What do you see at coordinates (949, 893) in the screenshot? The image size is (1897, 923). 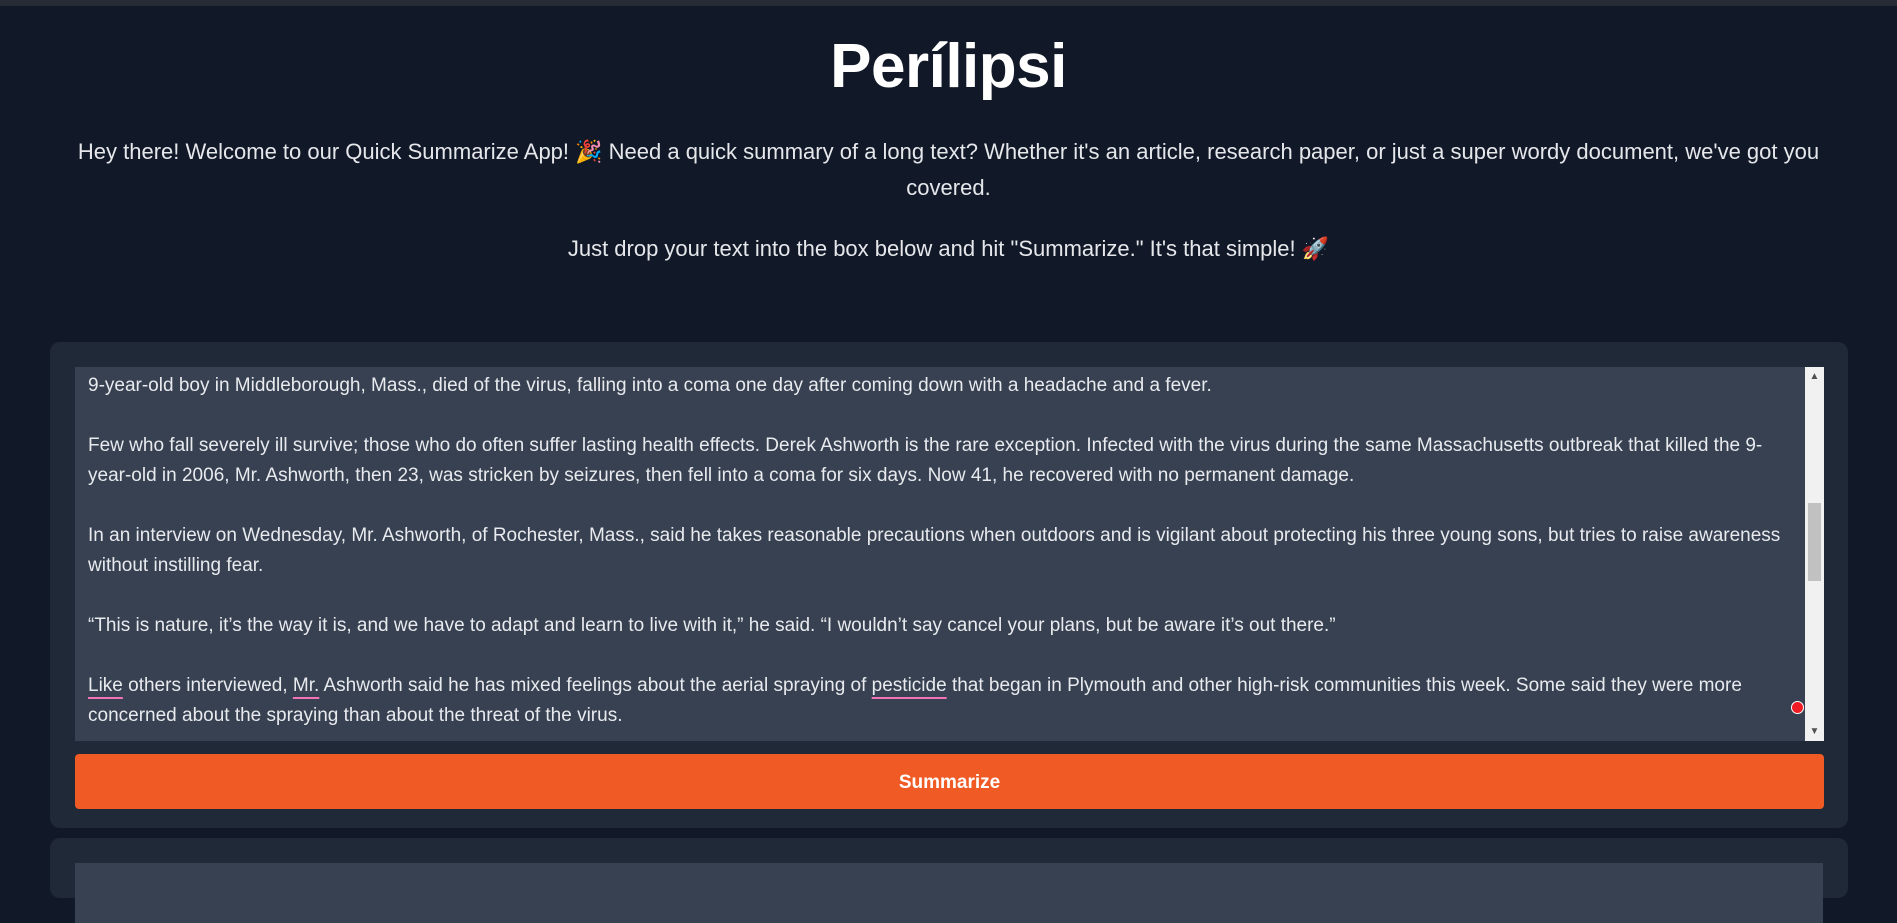 I see `summary-output-area` at bounding box center [949, 893].